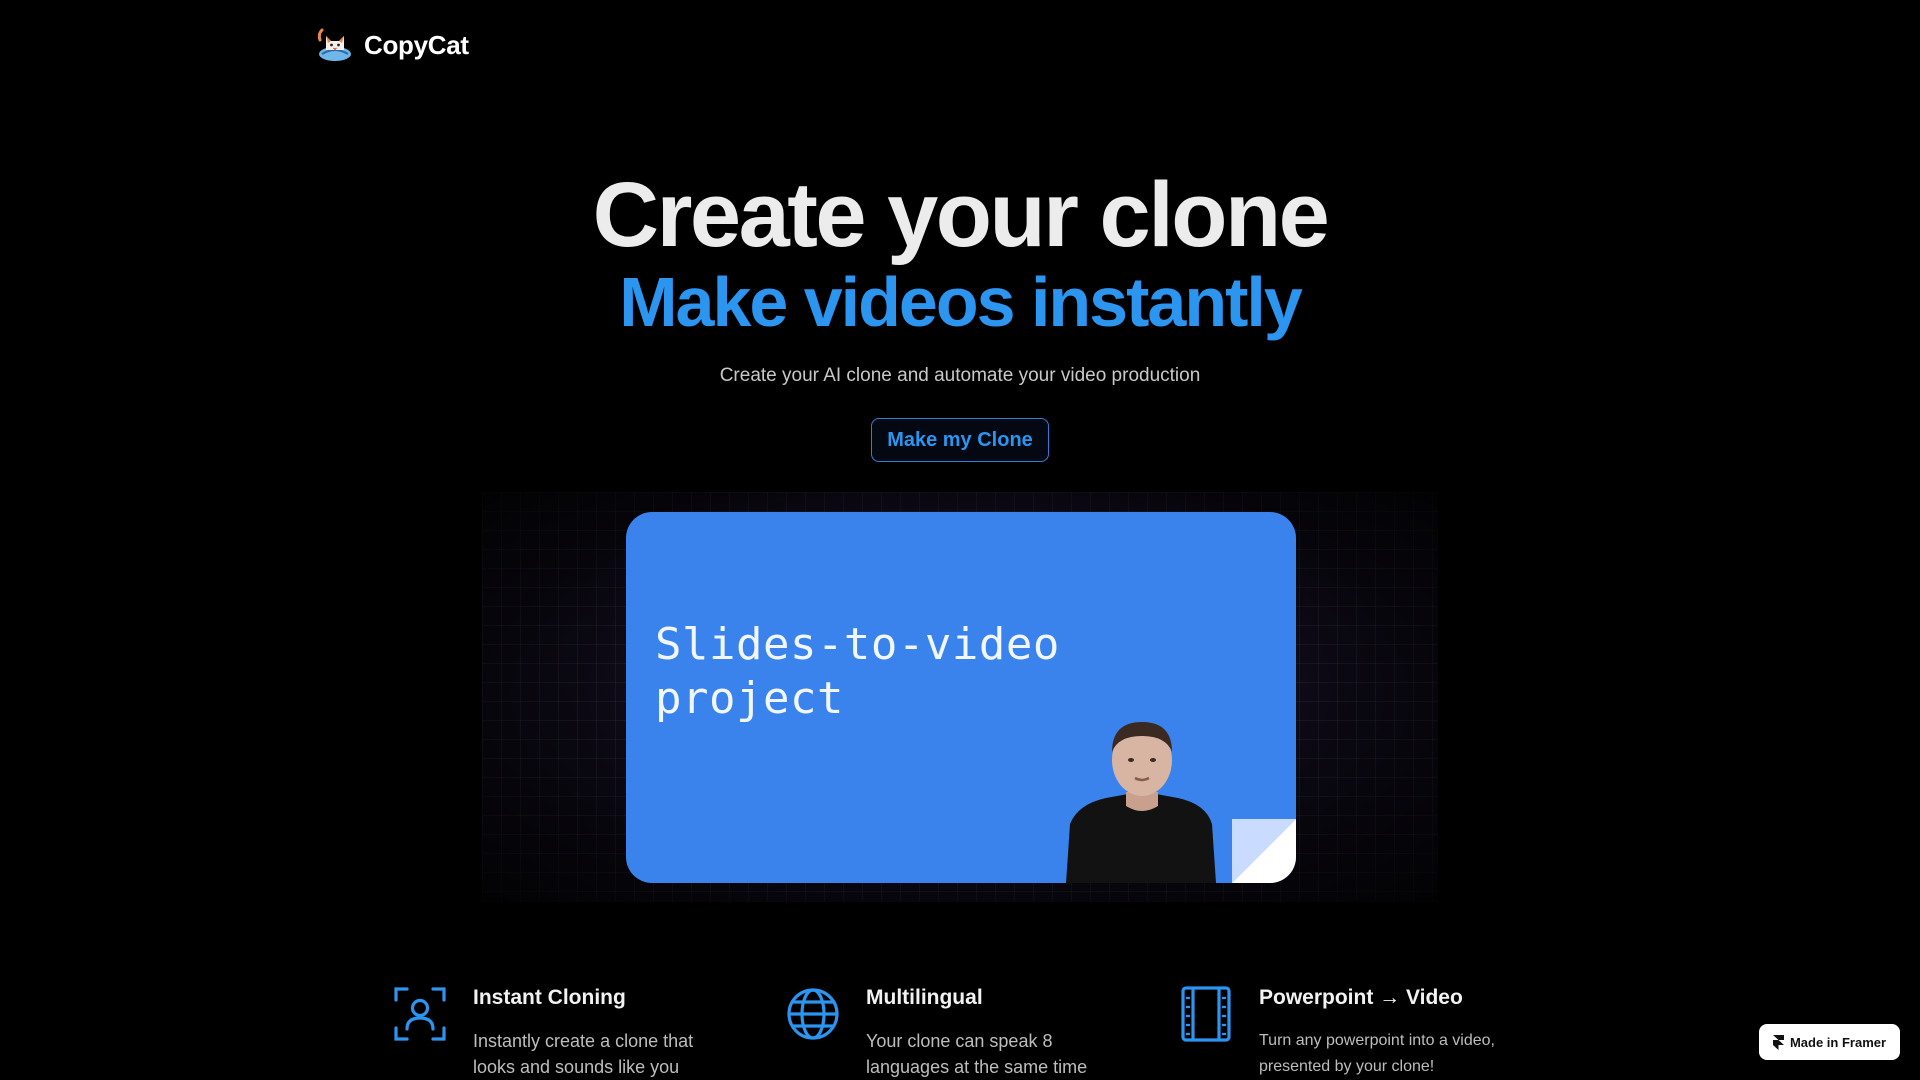 The height and width of the screenshot is (1080, 1920). I want to click on feature-title: Powerpoint → Video, so click(1361, 997).